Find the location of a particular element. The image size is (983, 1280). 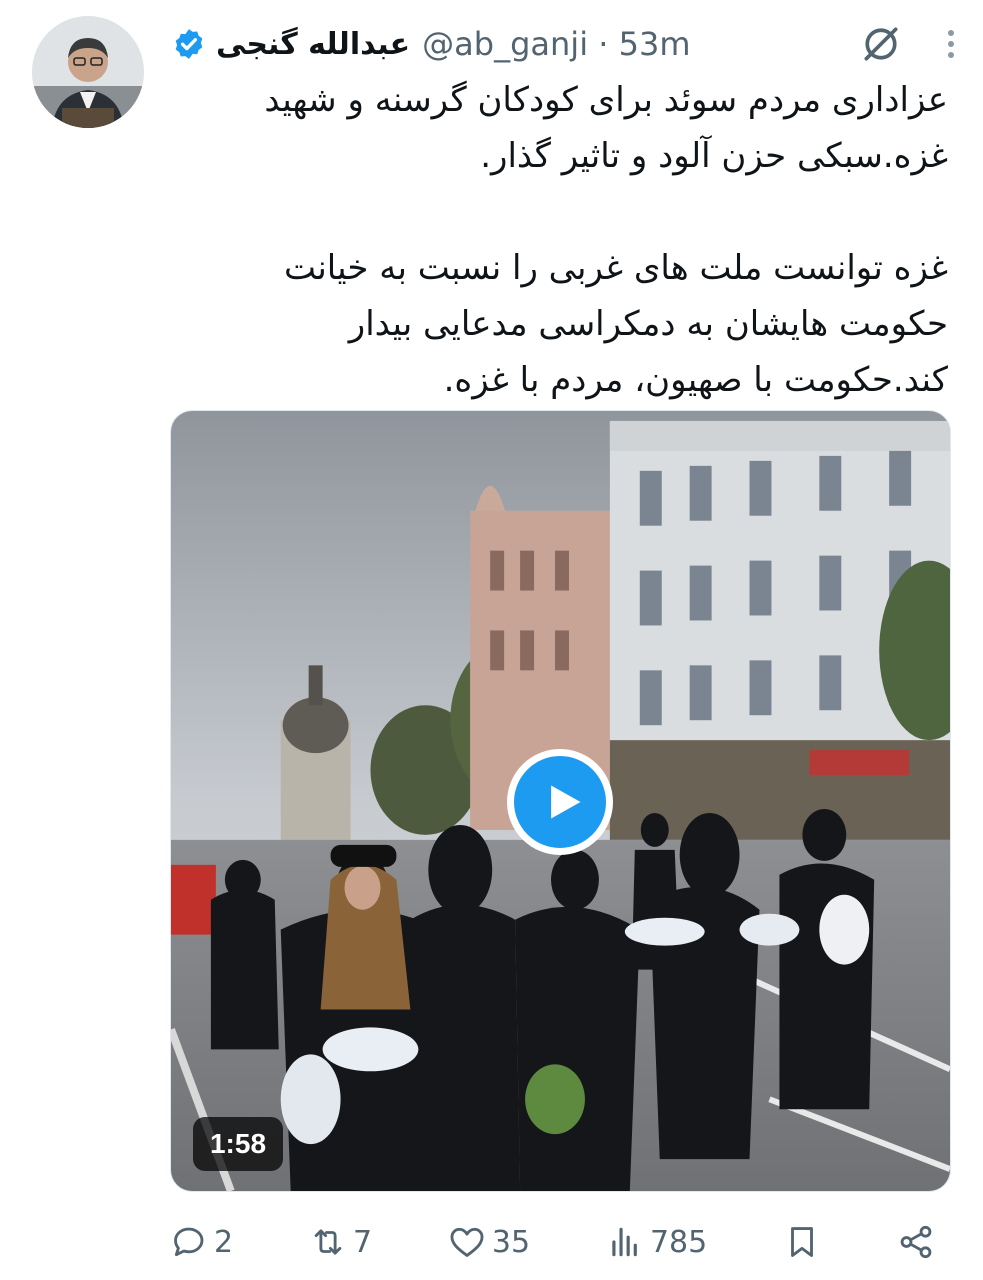

avatar-image is located at coordinates (88, 72).